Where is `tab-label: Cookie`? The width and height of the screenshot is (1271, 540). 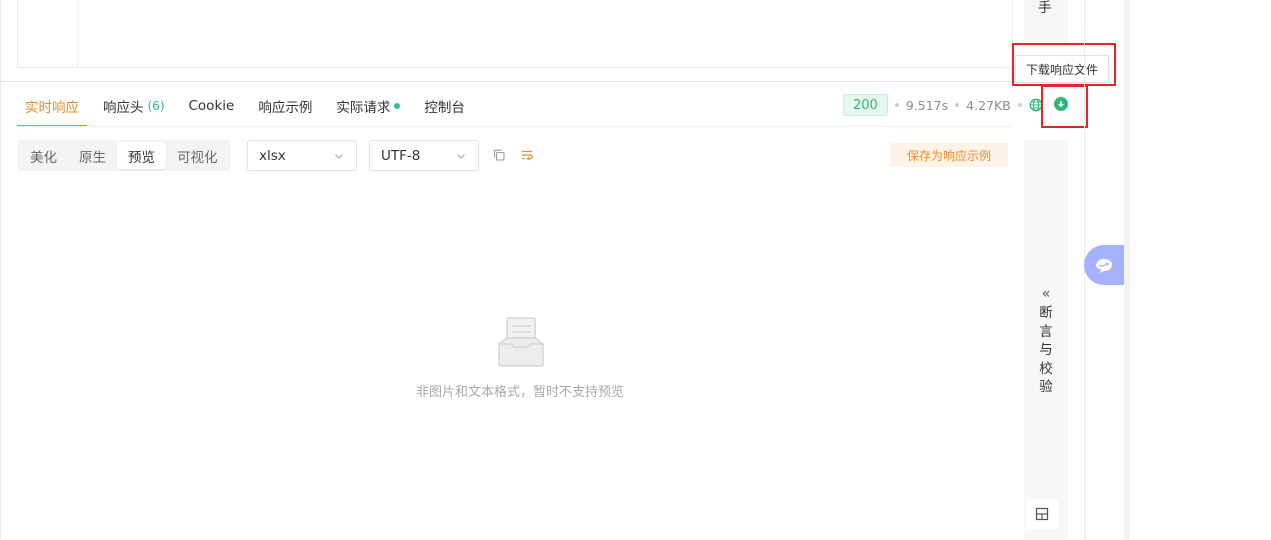 tab-label: Cookie is located at coordinates (211, 105).